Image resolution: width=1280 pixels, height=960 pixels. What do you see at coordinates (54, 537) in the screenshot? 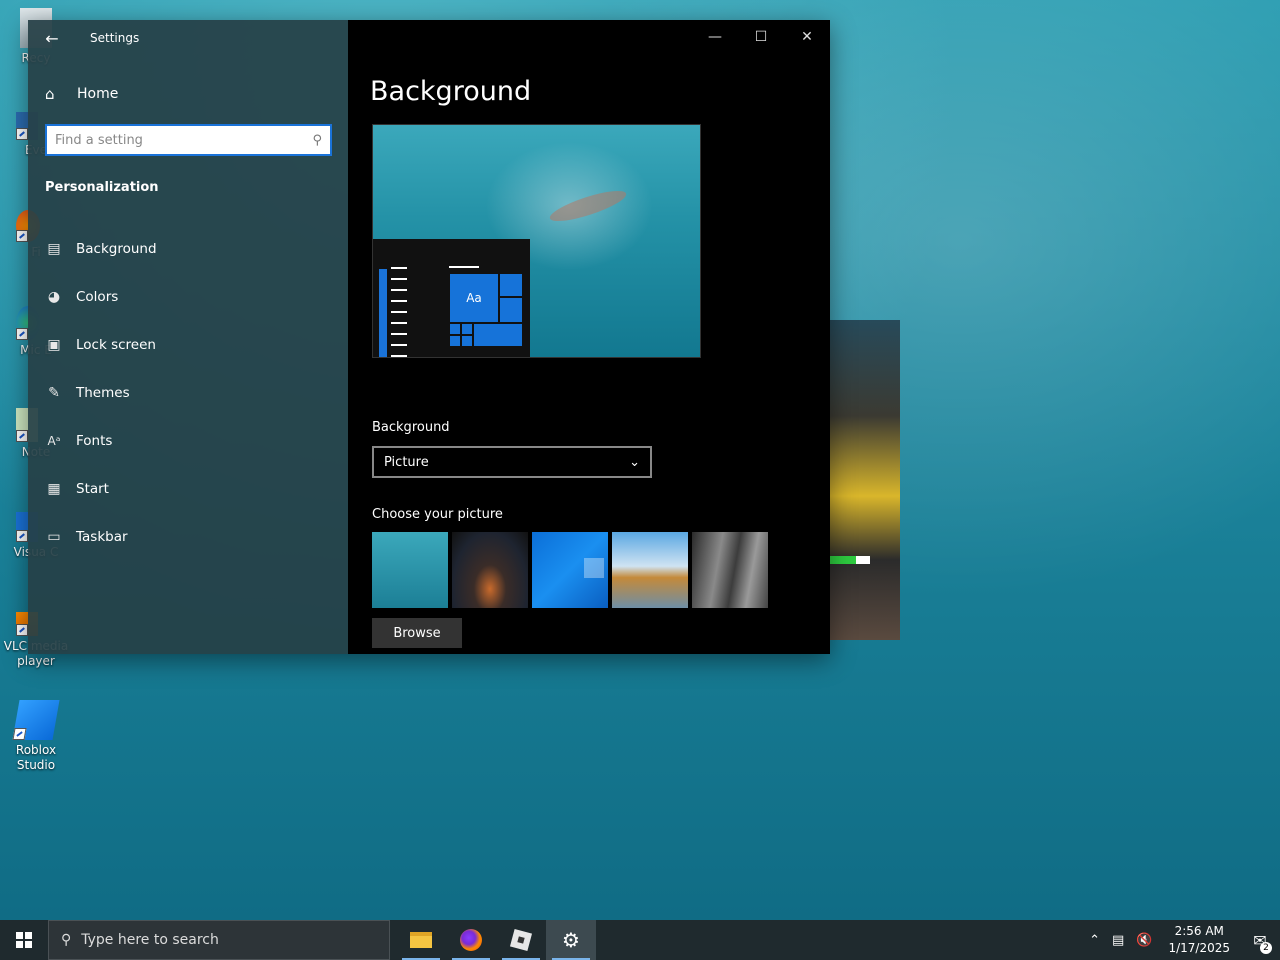
I see `taskbar-icon: ▭` at bounding box center [54, 537].